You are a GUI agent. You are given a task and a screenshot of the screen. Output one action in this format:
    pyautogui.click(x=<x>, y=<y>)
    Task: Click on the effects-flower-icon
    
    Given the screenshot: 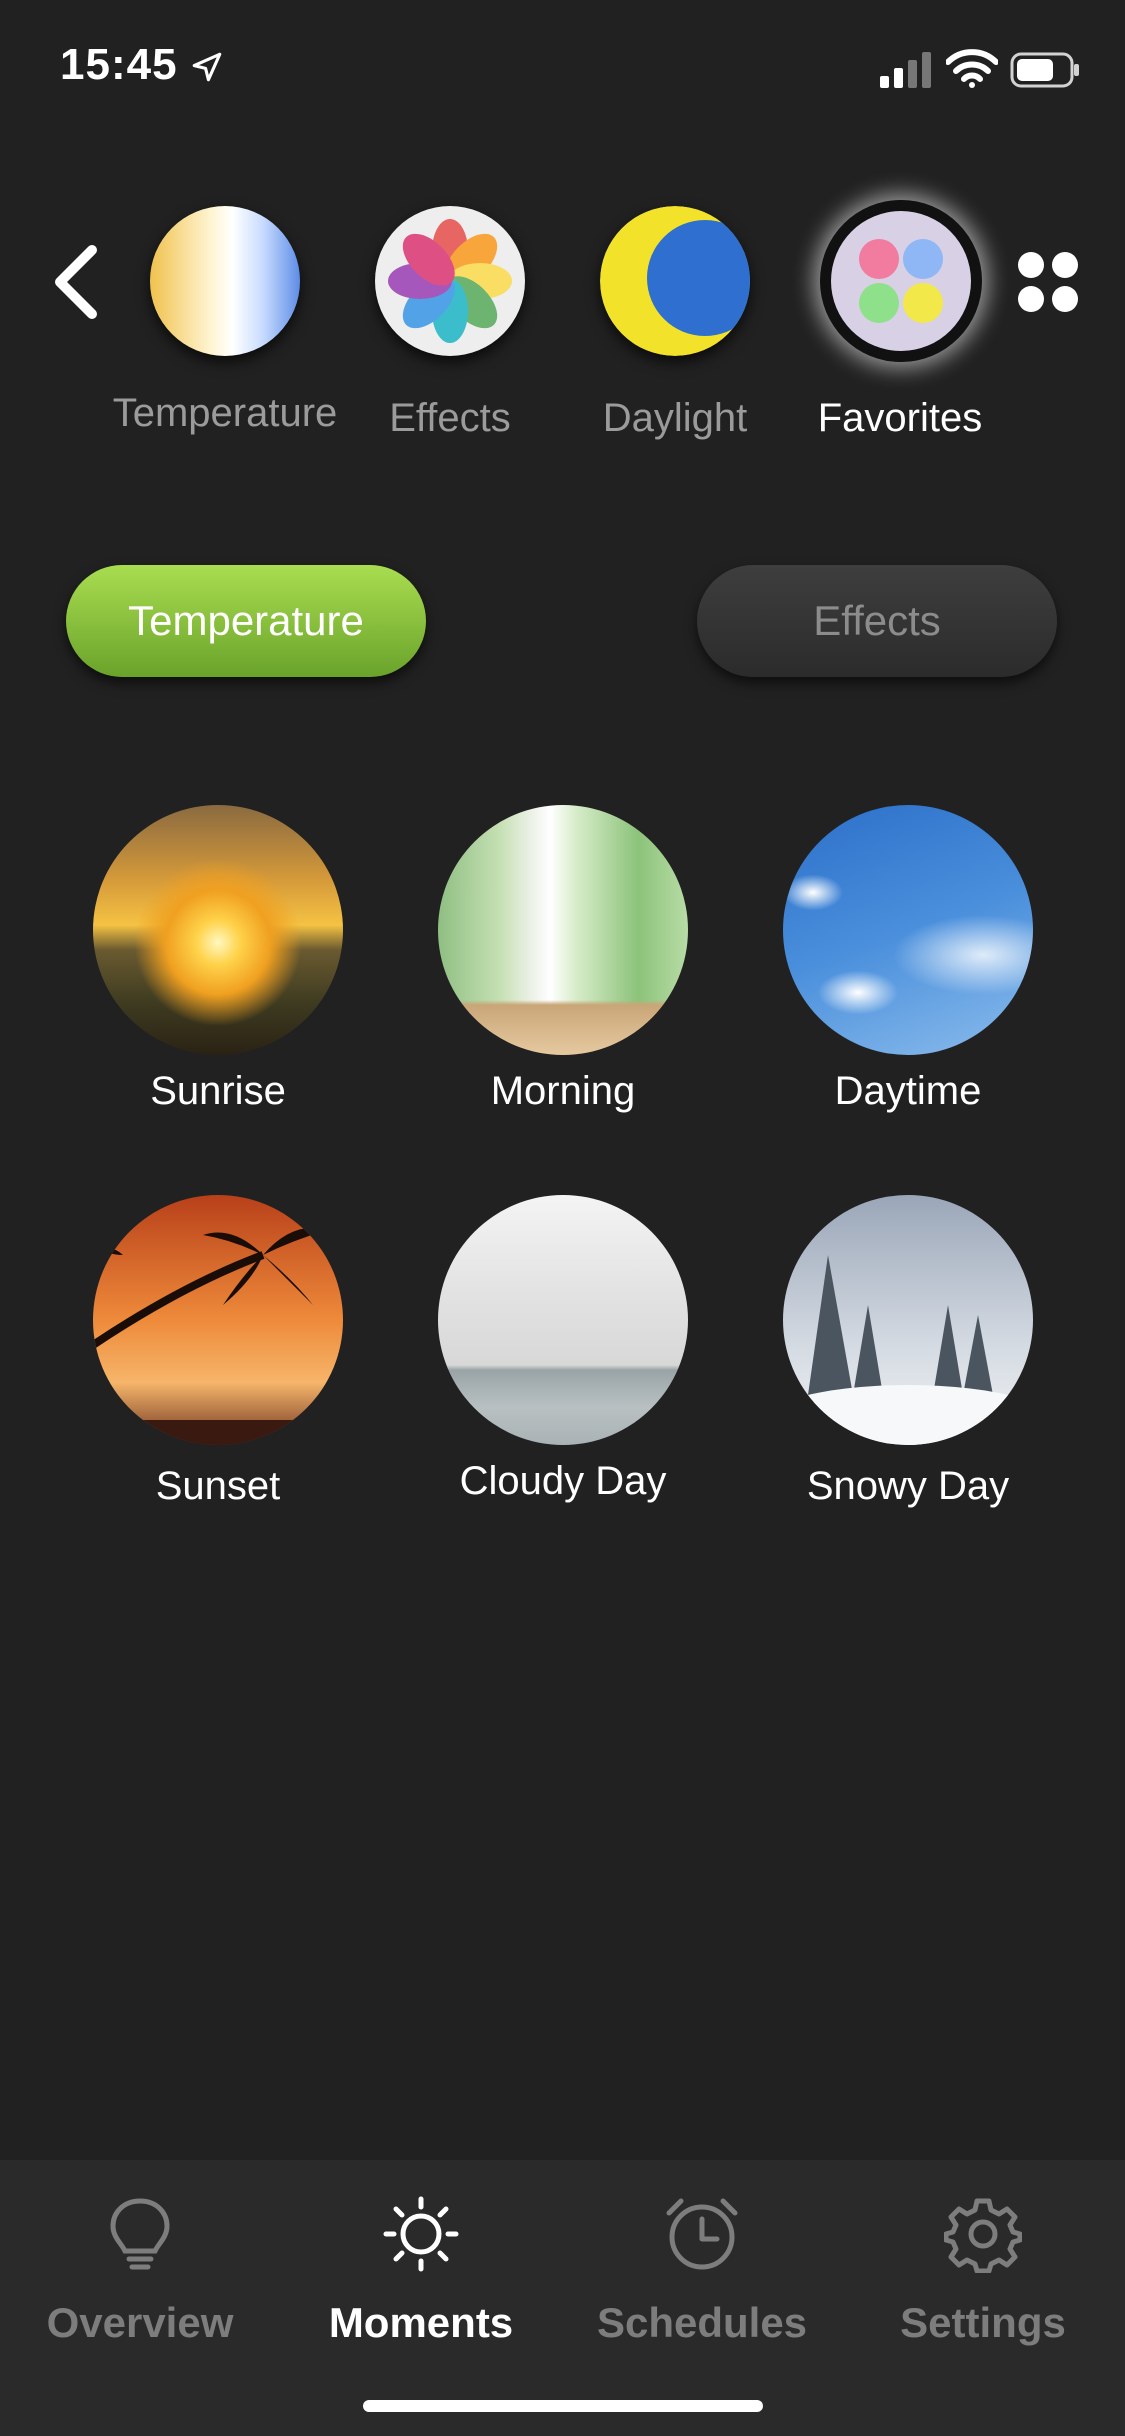 What is the action you would take?
    pyautogui.click(x=450, y=281)
    